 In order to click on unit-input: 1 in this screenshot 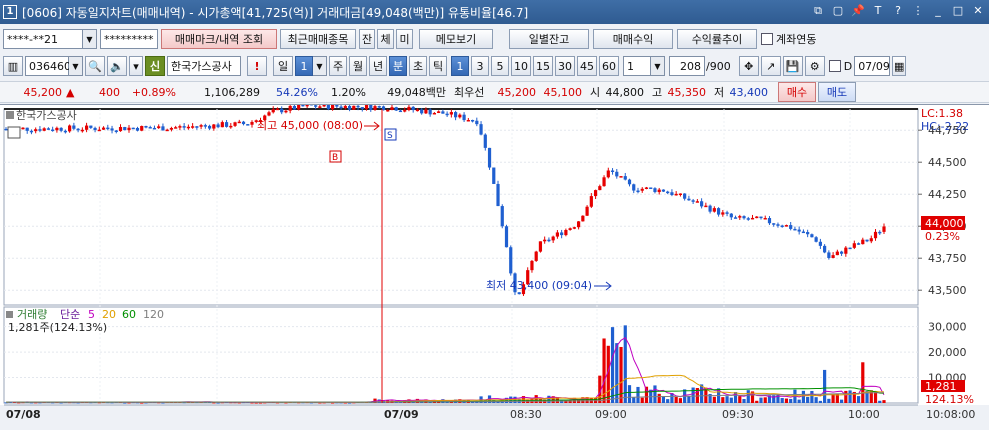, I will do `click(637, 66)`.